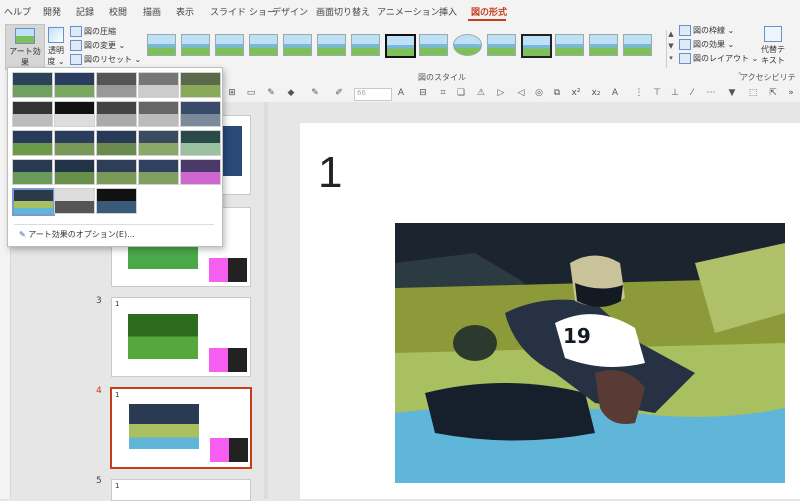 Image resolution: width=800 pixels, height=501 pixels. Describe the element at coordinates (200, 85) in the screenshot. I see `effect-line-drawing` at that location.